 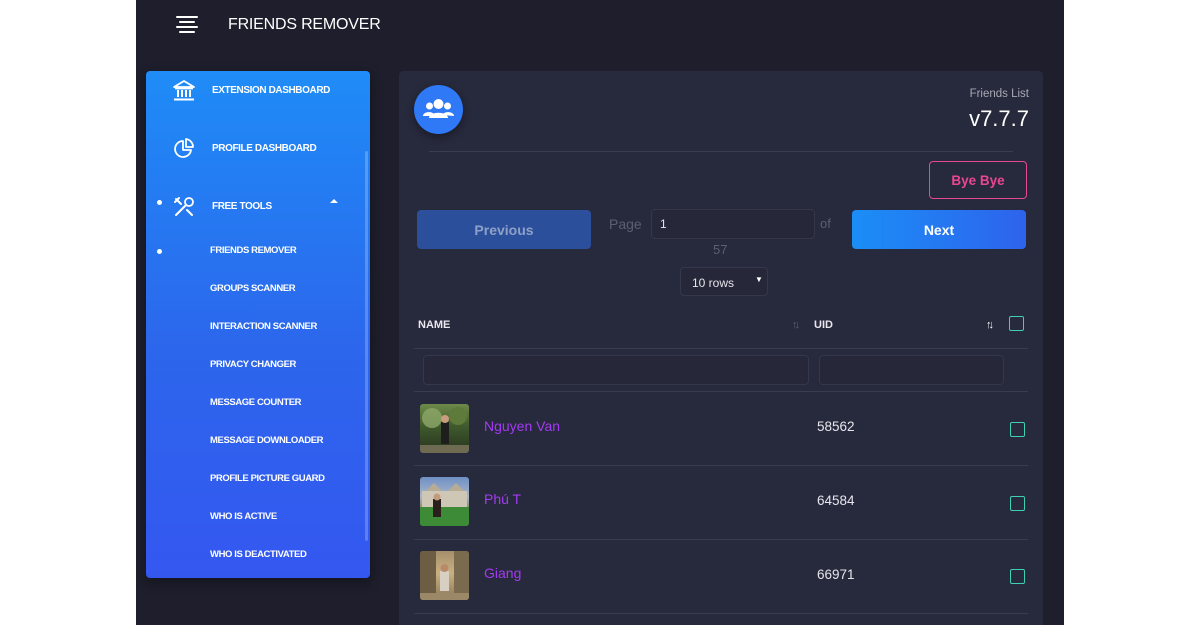 What do you see at coordinates (434, 325) in the screenshot?
I see `column-header-name: NAME` at bounding box center [434, 325].